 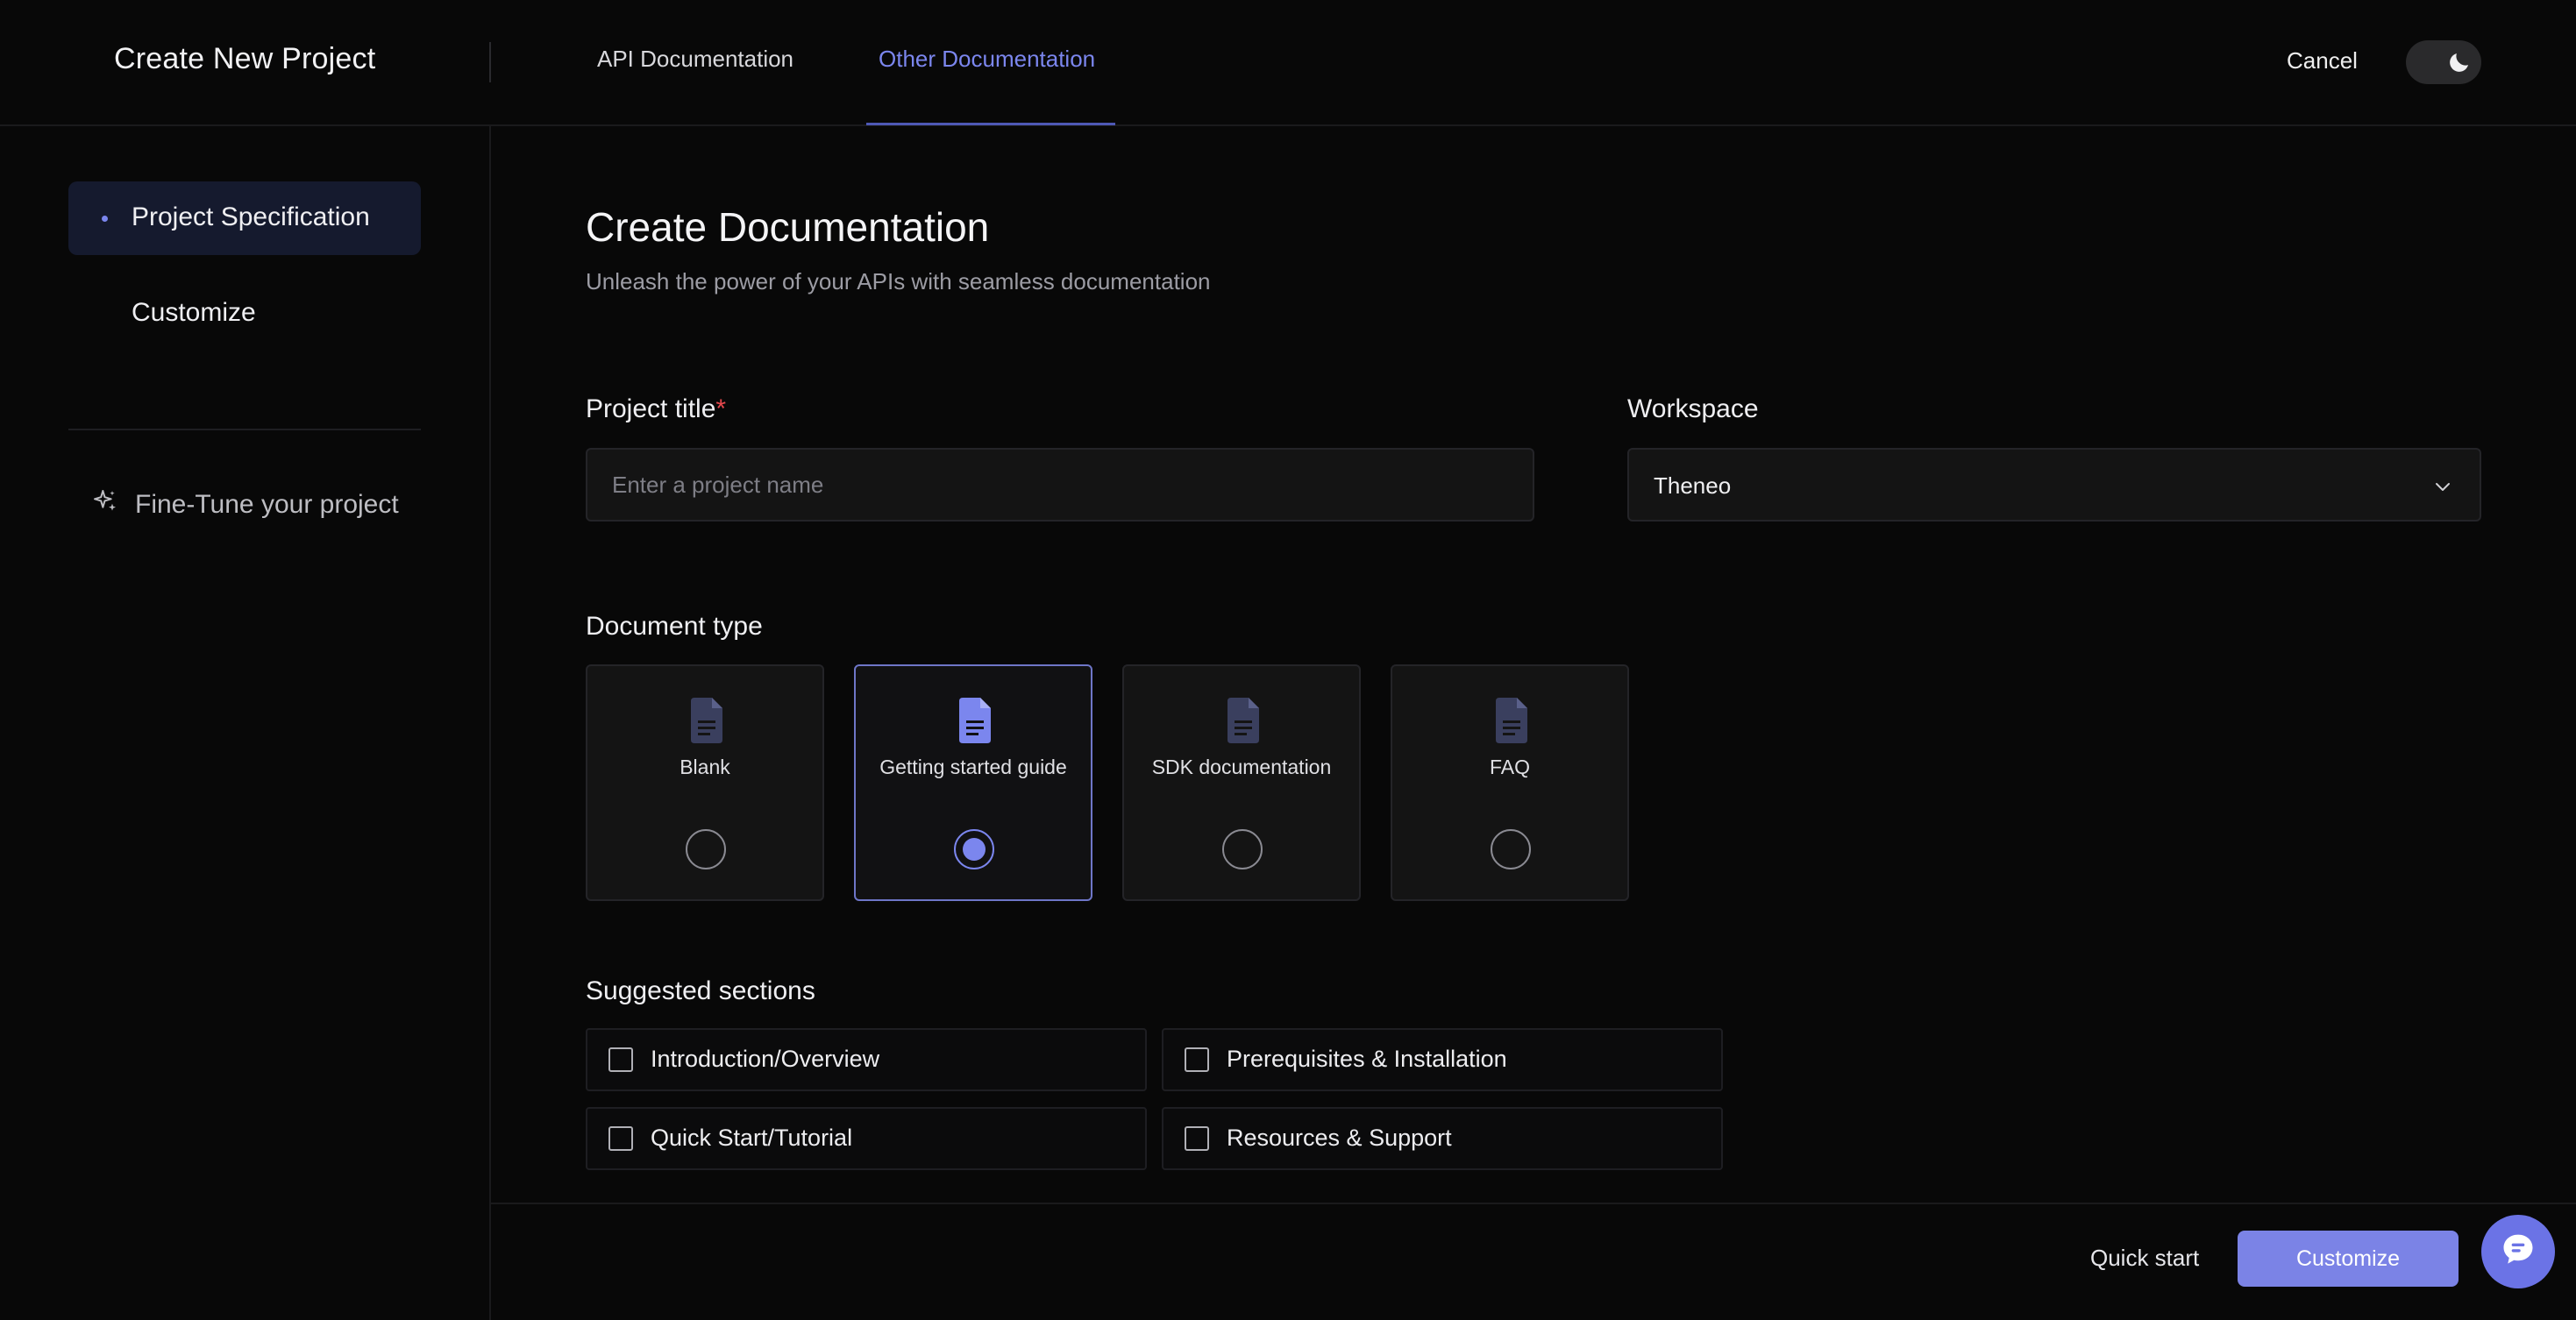 I want to click on moon-icon, so click(x=2459, y=62).